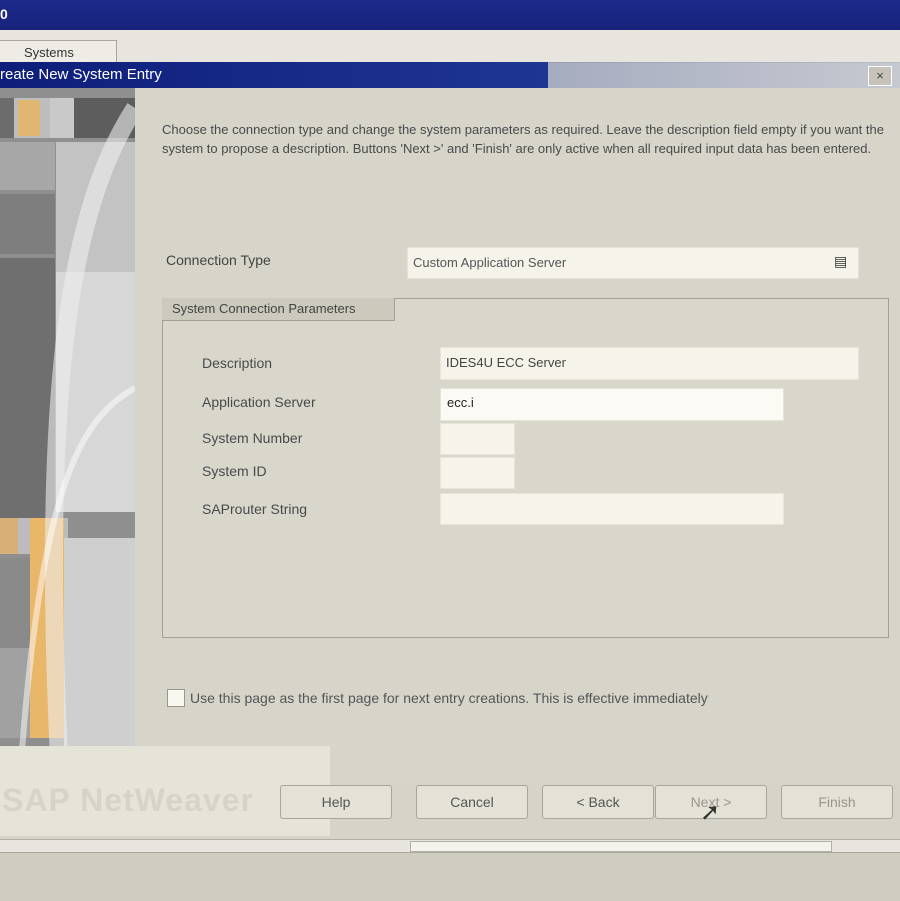  What do you see at coordinates (252, 438) in the screenshot?
I see `system-number-label: System Number` at bounding box center [252, 438].